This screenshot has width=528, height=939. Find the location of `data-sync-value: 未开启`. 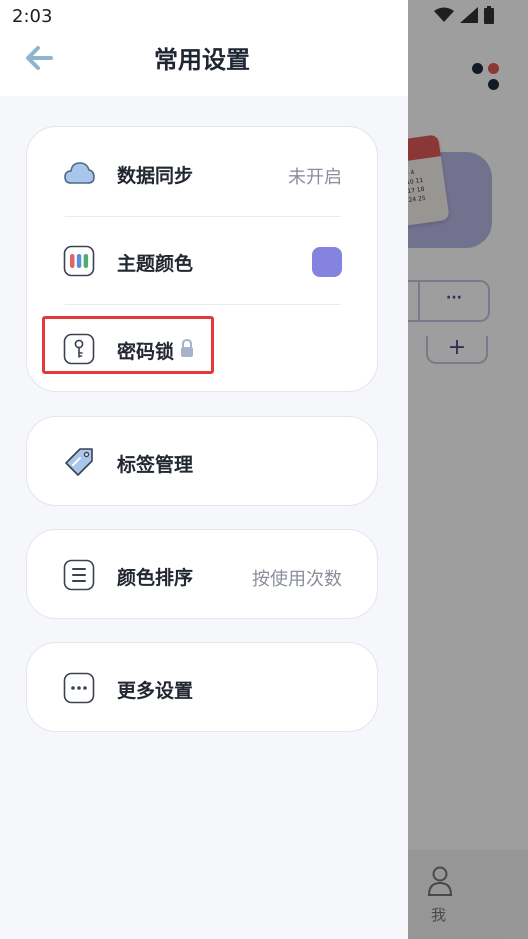

data-sync-value: 未开启 is located at coordinates (315, 177).